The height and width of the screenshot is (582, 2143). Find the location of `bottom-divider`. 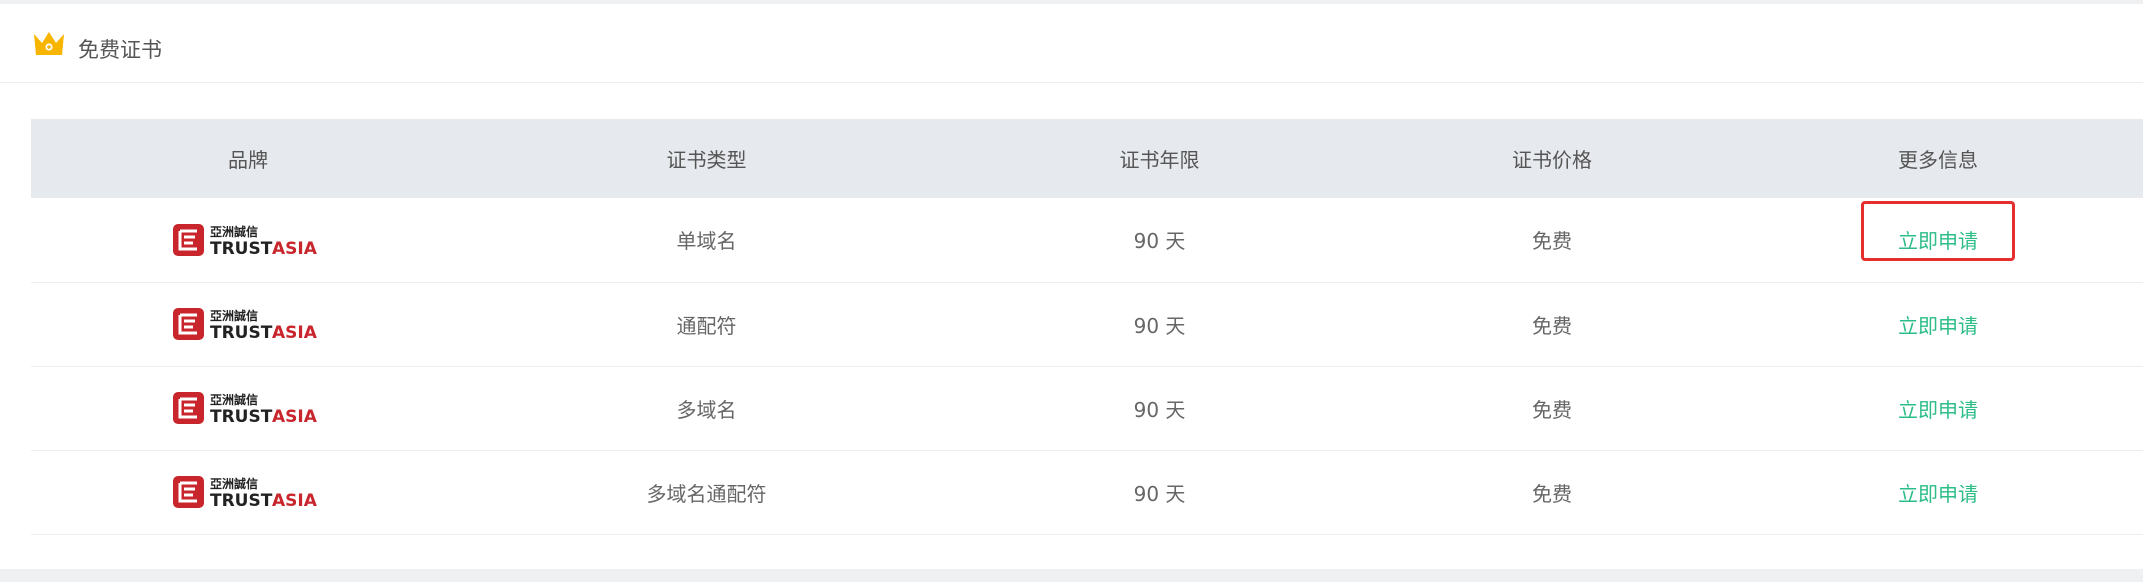

bottom-divider is located at coordinates (1071, 575).